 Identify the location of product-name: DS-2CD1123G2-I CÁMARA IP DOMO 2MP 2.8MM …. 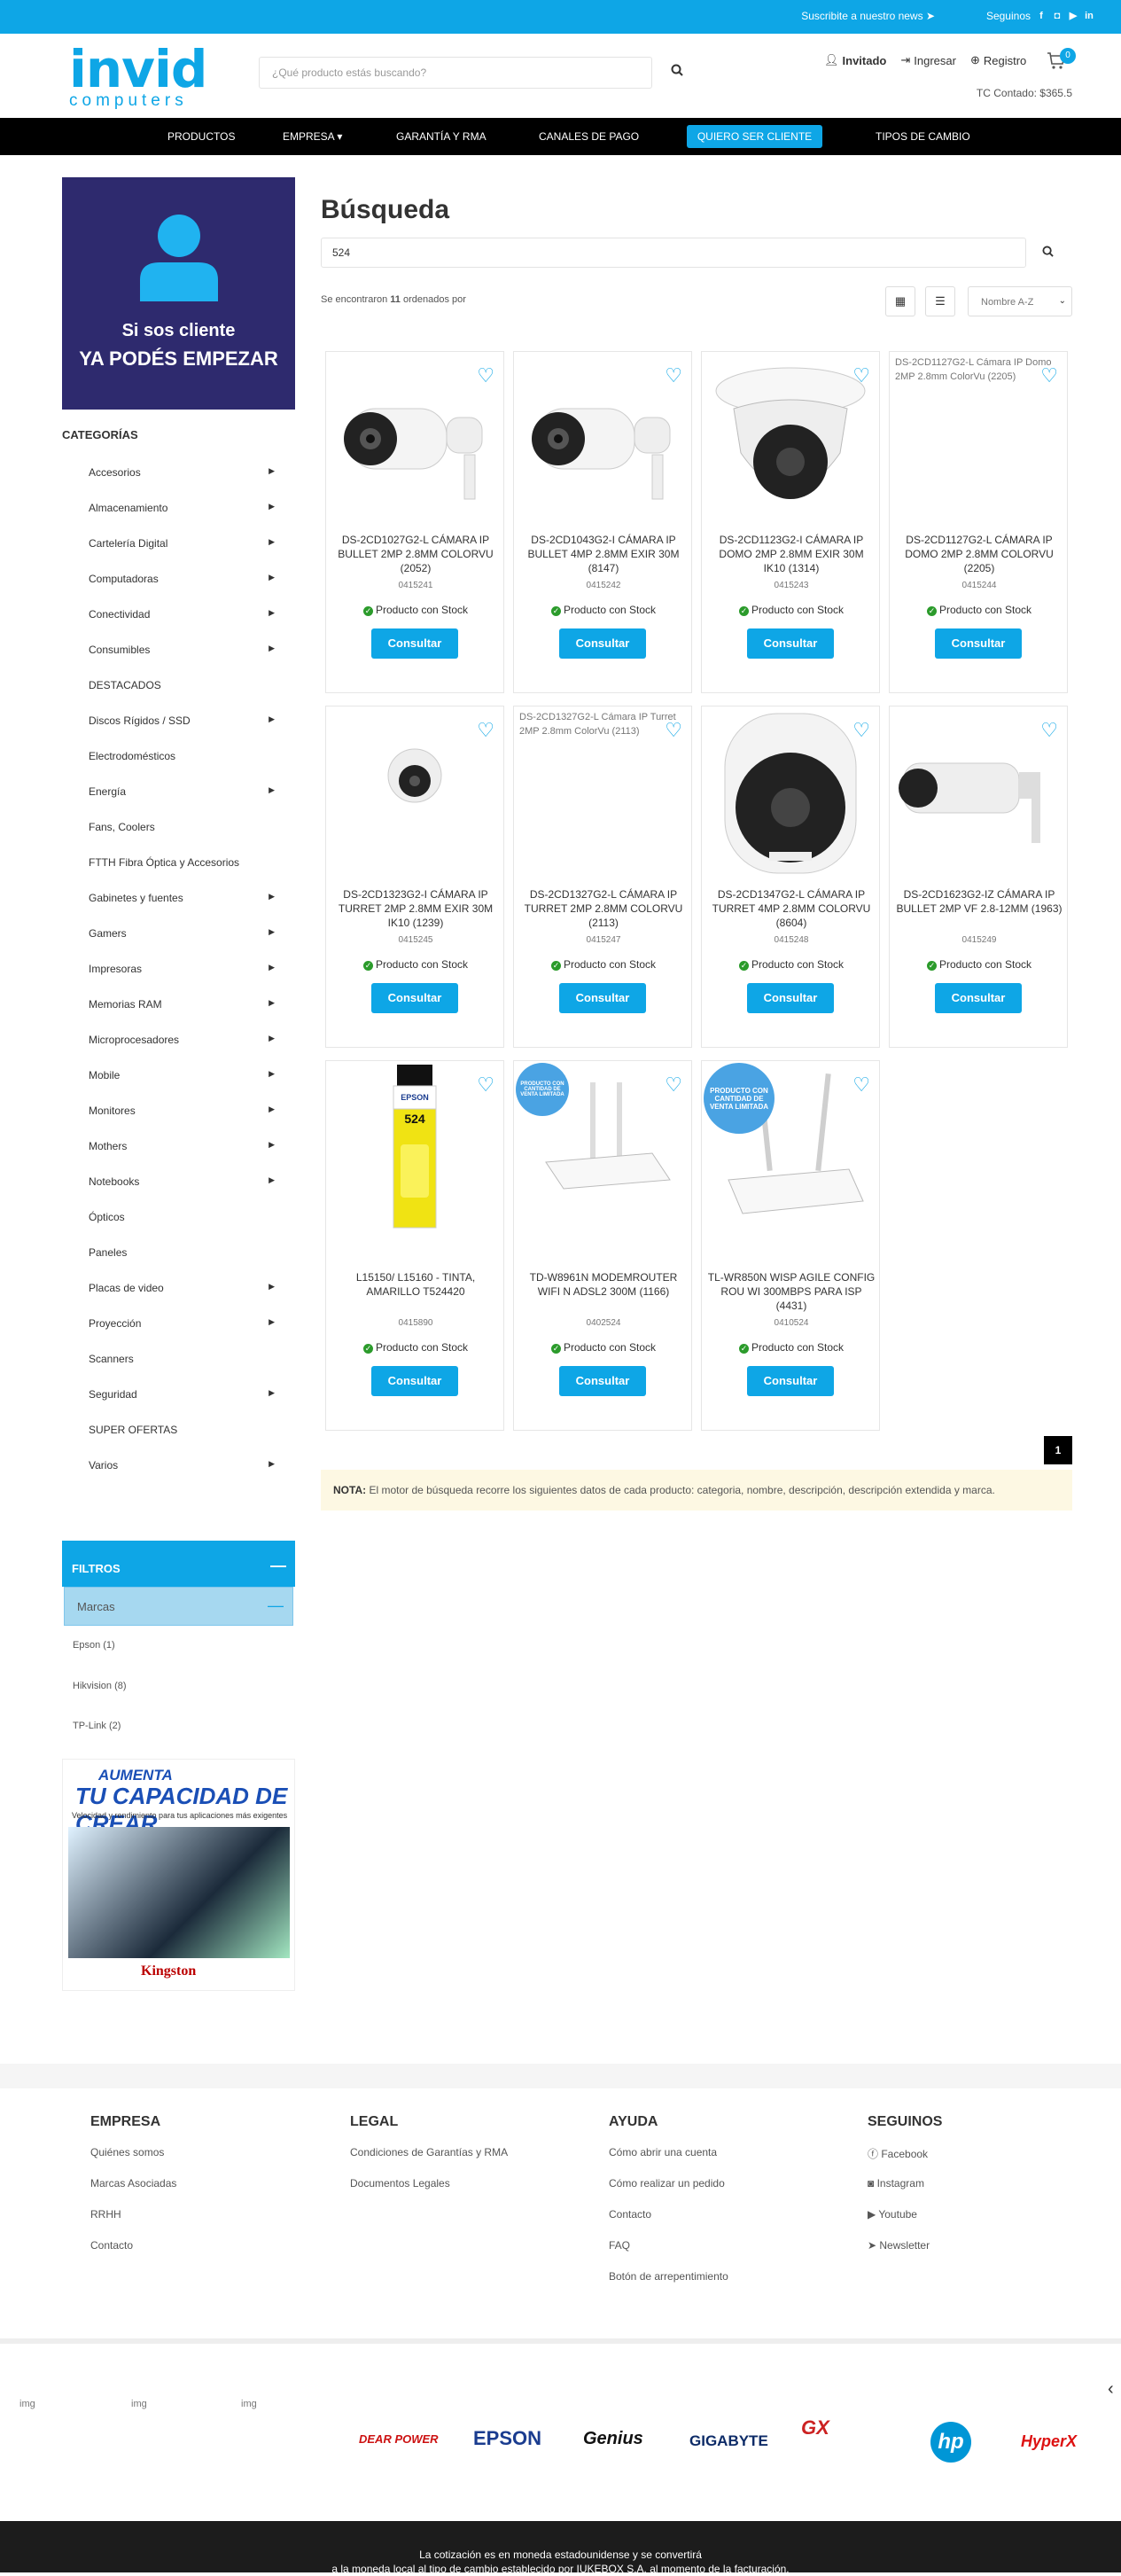
(791, 554).